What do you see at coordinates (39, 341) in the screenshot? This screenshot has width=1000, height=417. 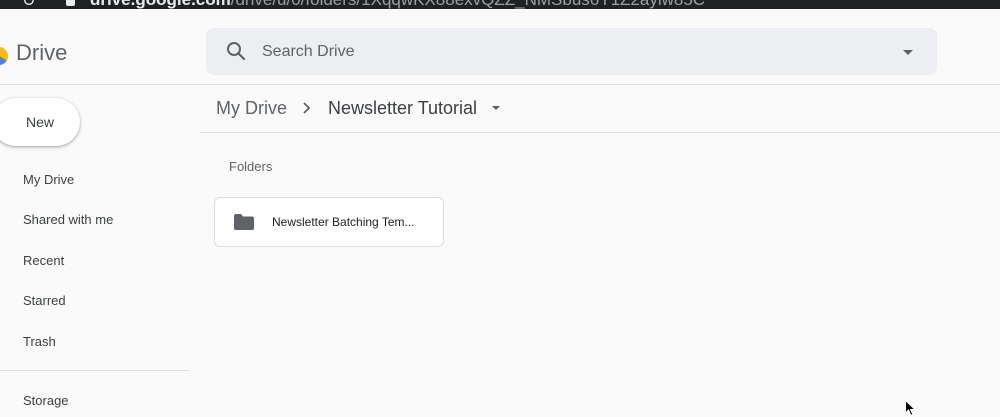 I see `sidebar-item-trash: Trash` at bounding box center [39, 341].